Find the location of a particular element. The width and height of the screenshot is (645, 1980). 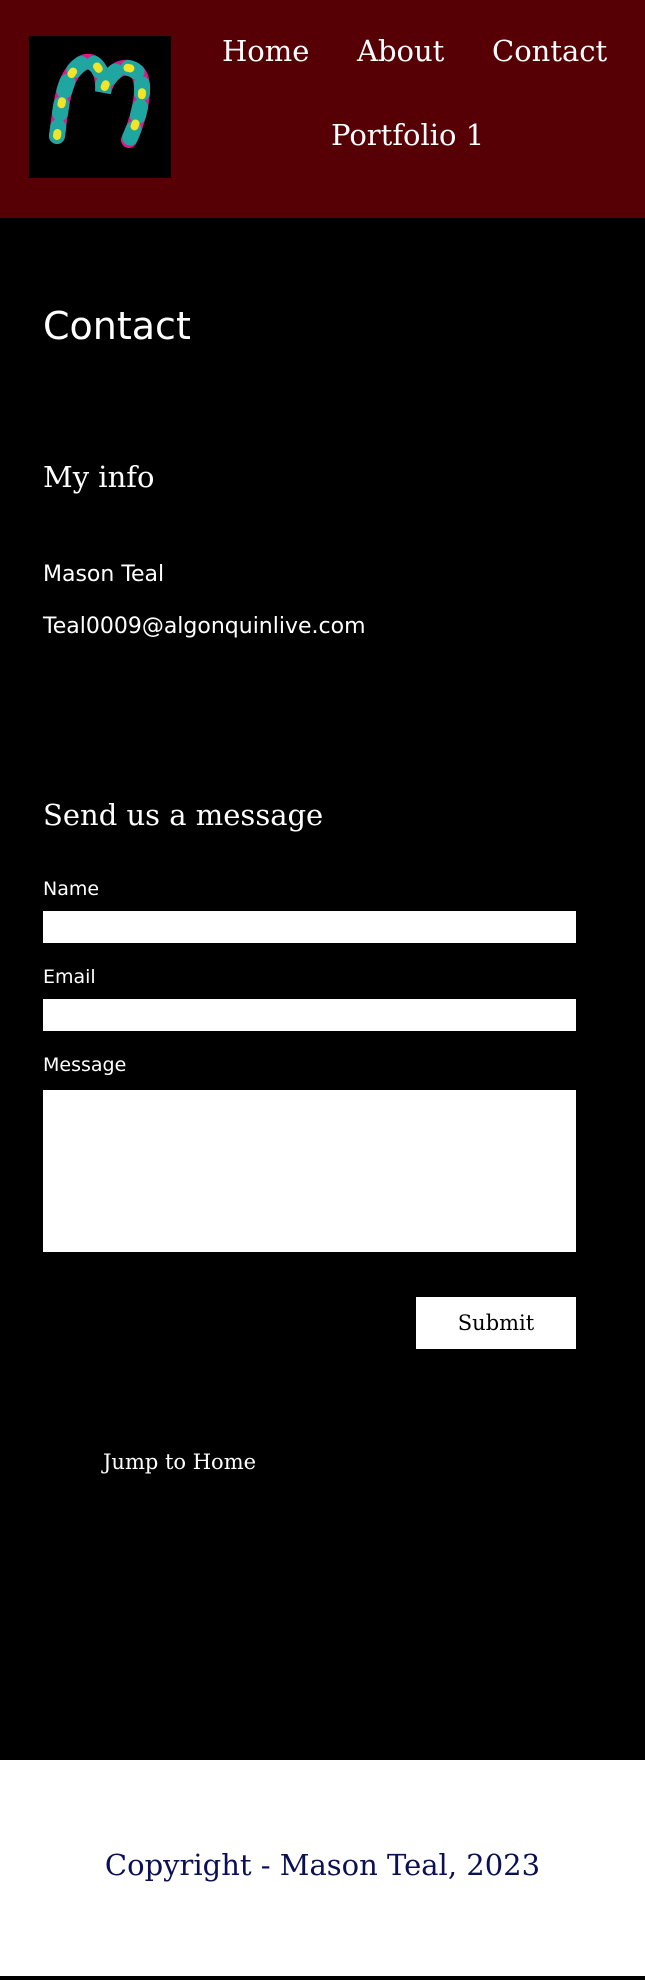

email-label: Email is located at coordinates (69, 977).